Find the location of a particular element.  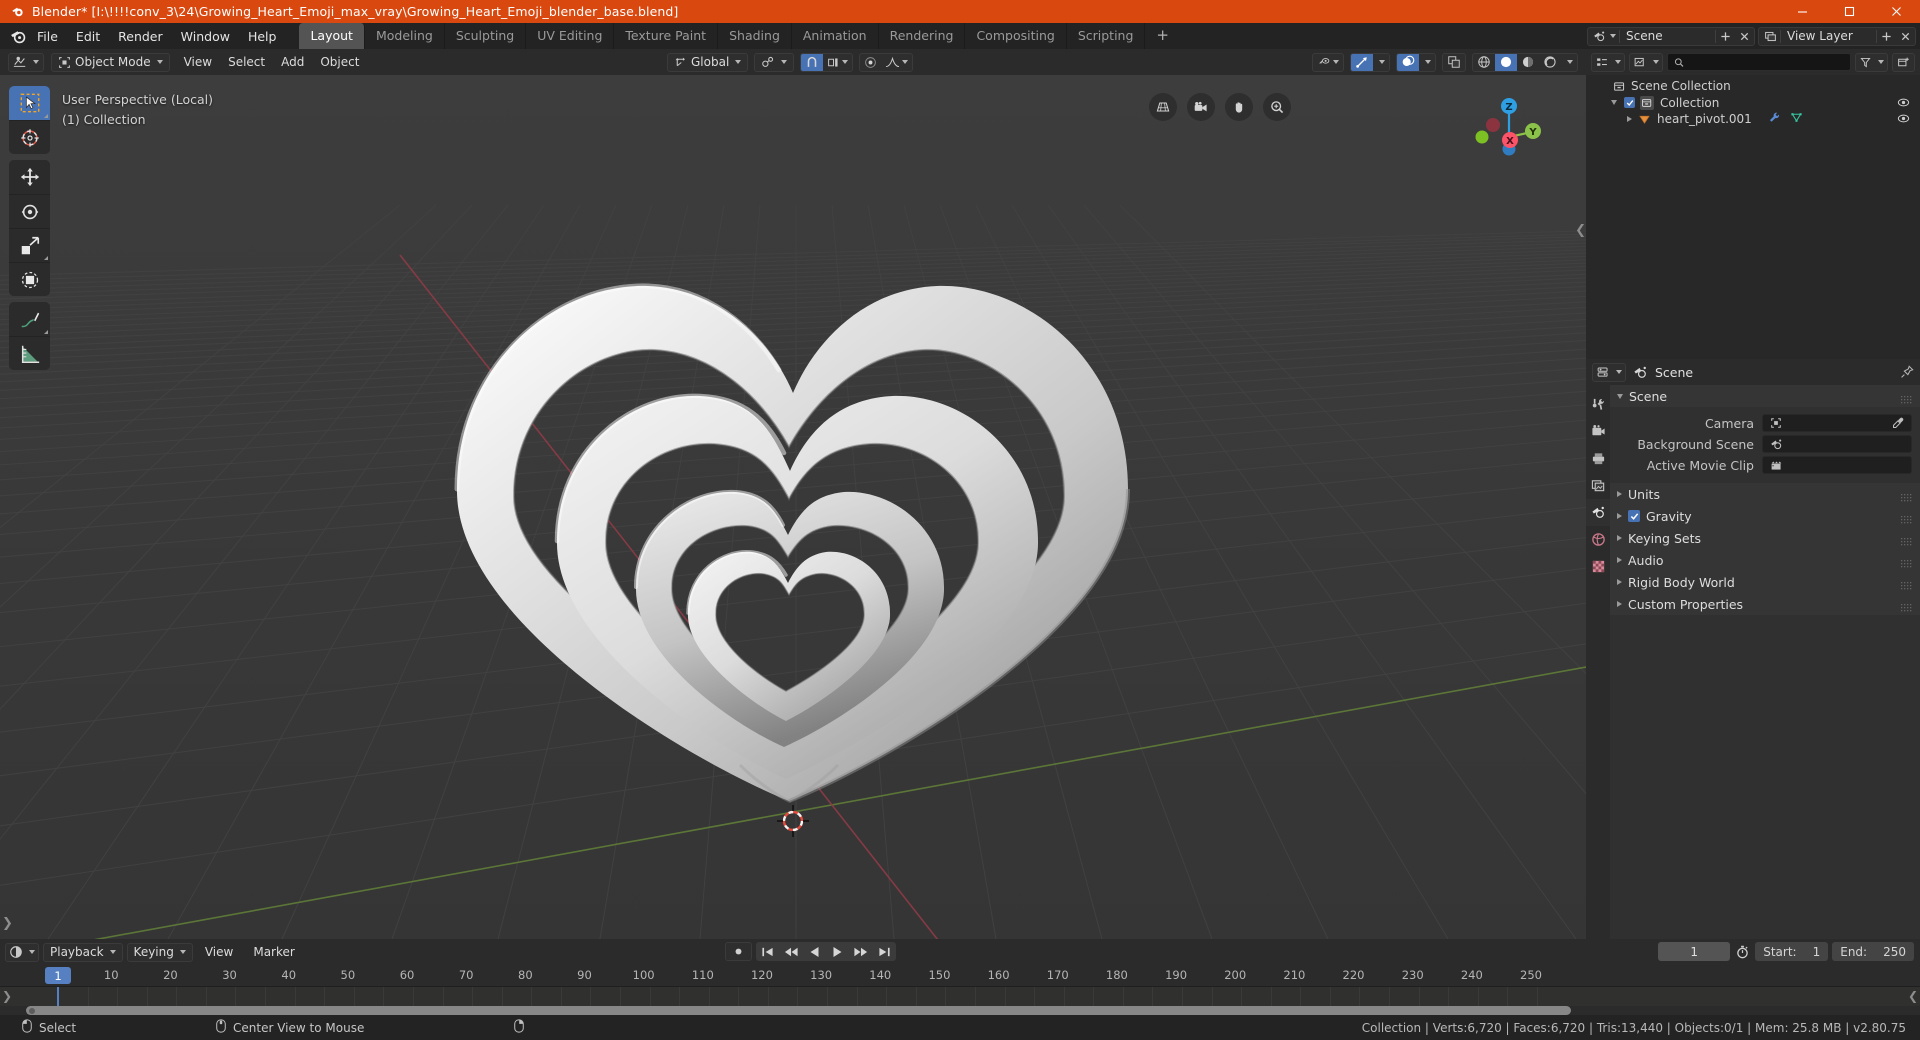

toggle-camera-view-icon is located at coordinates (1201, 107).